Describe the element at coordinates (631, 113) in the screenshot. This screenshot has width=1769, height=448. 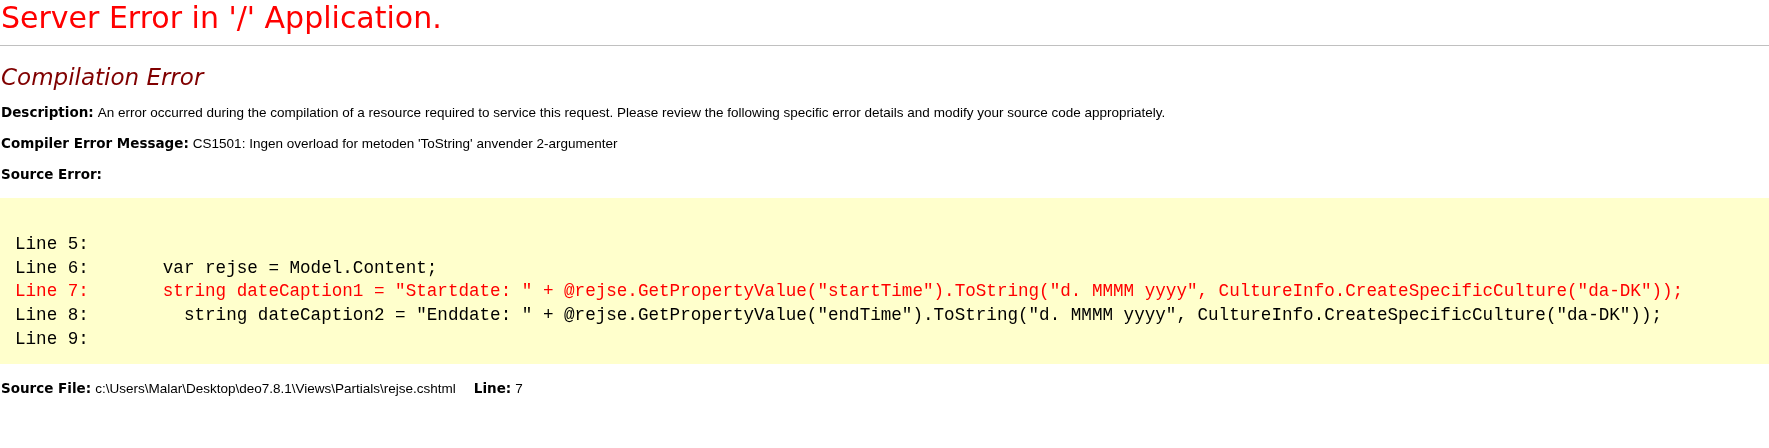
I see `field-value: An error occurred during the compilation of a resource required to service this request. Please review the following specific error details and modify your source code appropriately.` at that location.